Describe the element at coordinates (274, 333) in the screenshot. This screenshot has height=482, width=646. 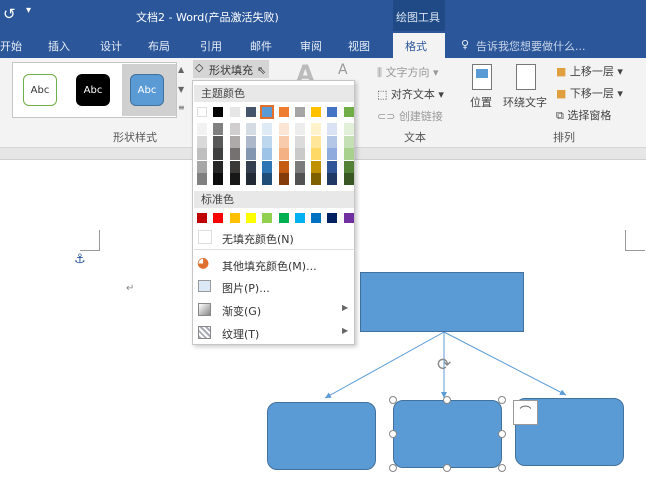
I see `texture-fill-item: 纹理(T) ▶` at that location.